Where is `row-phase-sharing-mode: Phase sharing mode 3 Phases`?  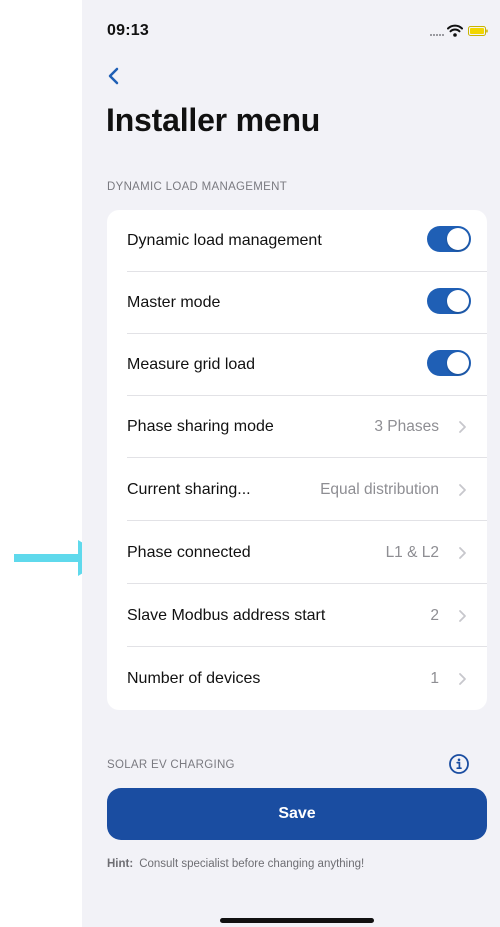
row-phase-sharing-mode: Phase sharing mode 3 Phases is located at coordinates (297, 427).